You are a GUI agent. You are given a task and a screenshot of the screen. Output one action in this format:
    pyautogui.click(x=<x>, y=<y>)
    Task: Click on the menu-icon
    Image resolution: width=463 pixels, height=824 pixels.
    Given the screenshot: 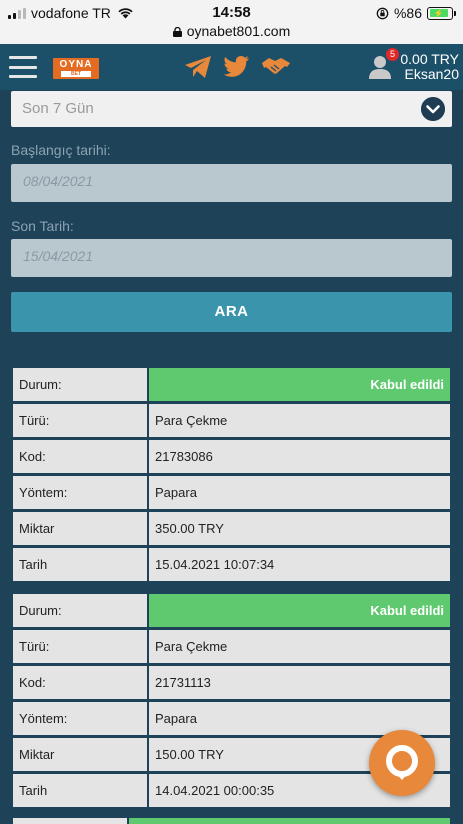 What is the action you would take?
    pyautogui.click(x=23, y=67)
    